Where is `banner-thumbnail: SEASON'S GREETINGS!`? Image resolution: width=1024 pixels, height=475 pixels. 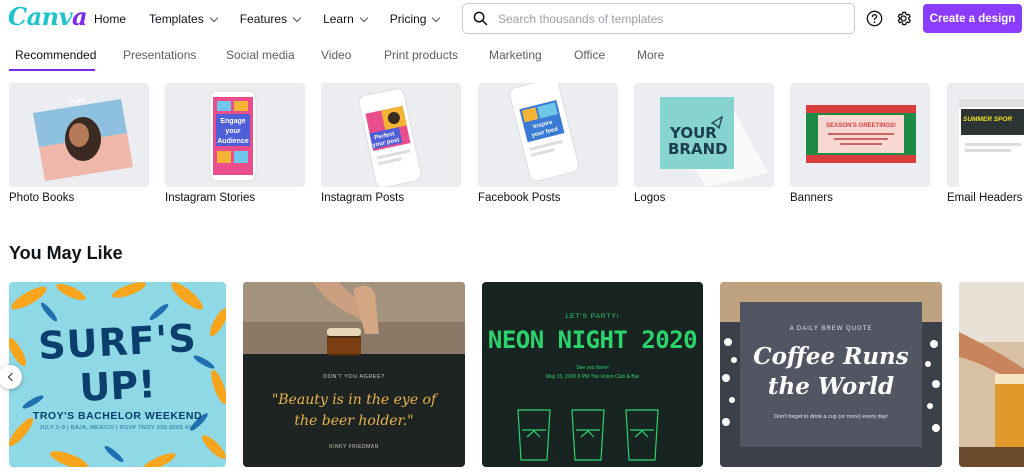 banner-thumbnail: SEASON'S GREETINGS! is located at coordinates (860, 135).